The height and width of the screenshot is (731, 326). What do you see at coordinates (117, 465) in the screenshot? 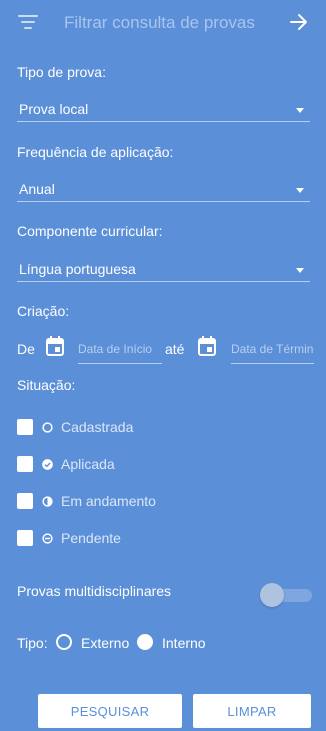
I see `situacao-option-aplicada: Aplicada` at bounding box center [117, 465].